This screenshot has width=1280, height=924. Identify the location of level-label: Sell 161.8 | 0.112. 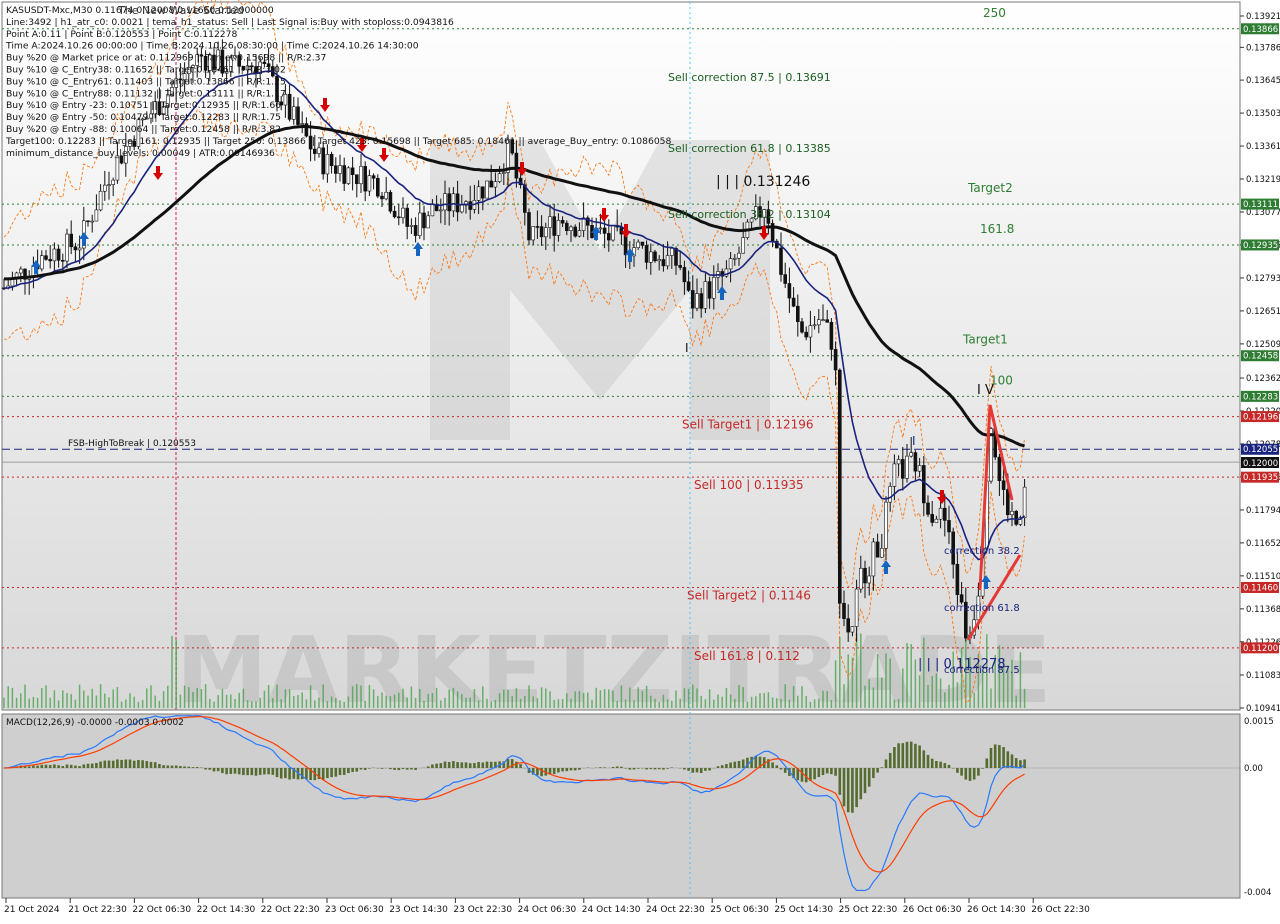
(747, 656).